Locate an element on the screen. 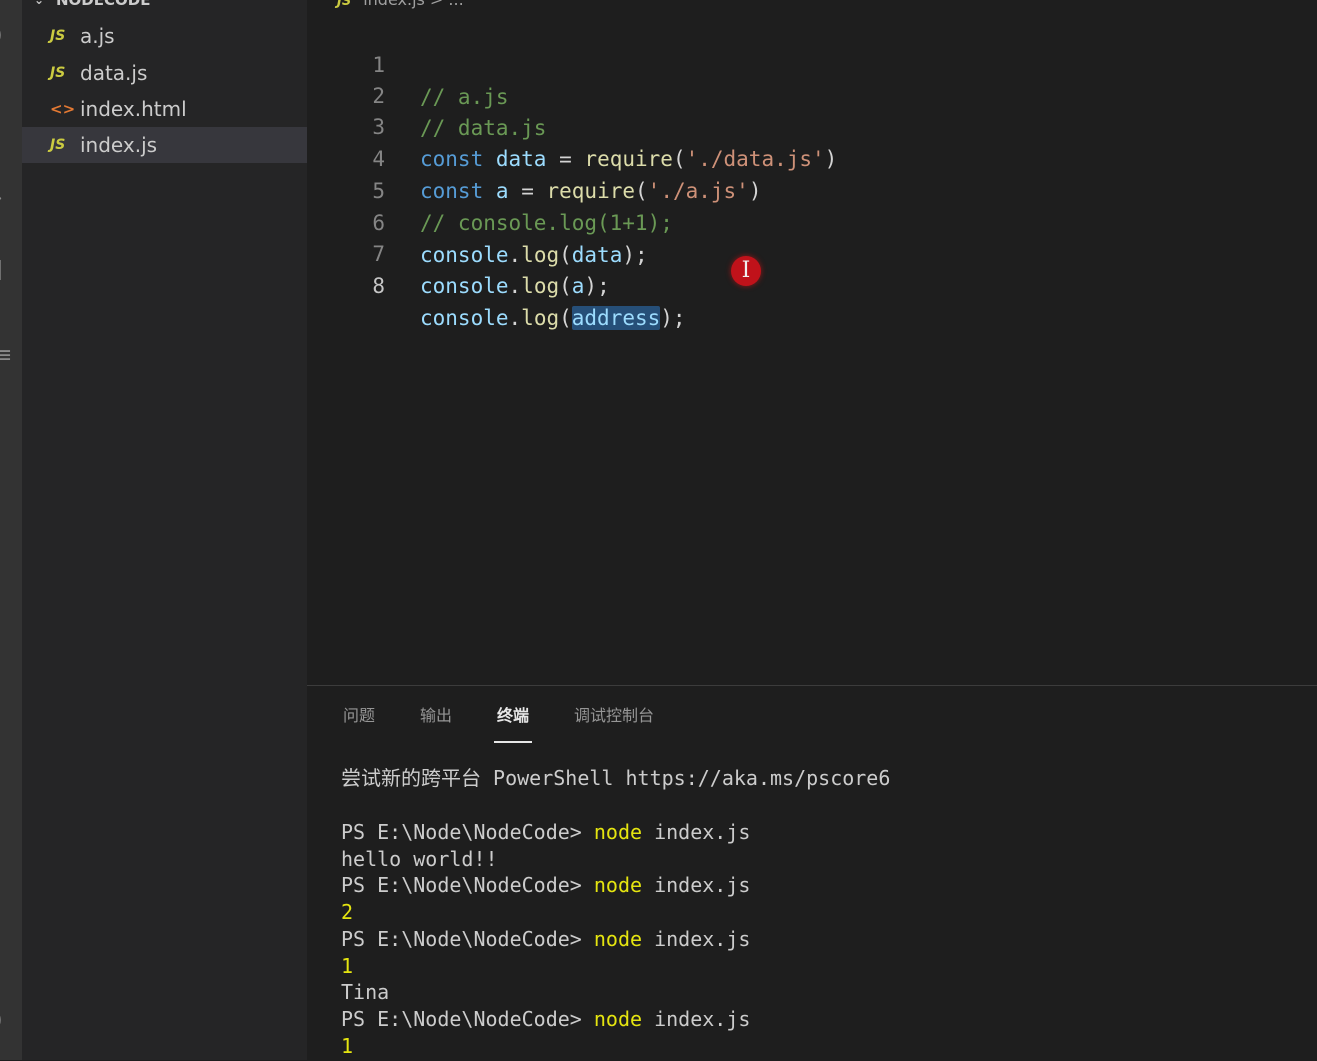 This screenshot has width=1317, height=1061. code-line: 2 // data.js is located at coordinates (426, 94).